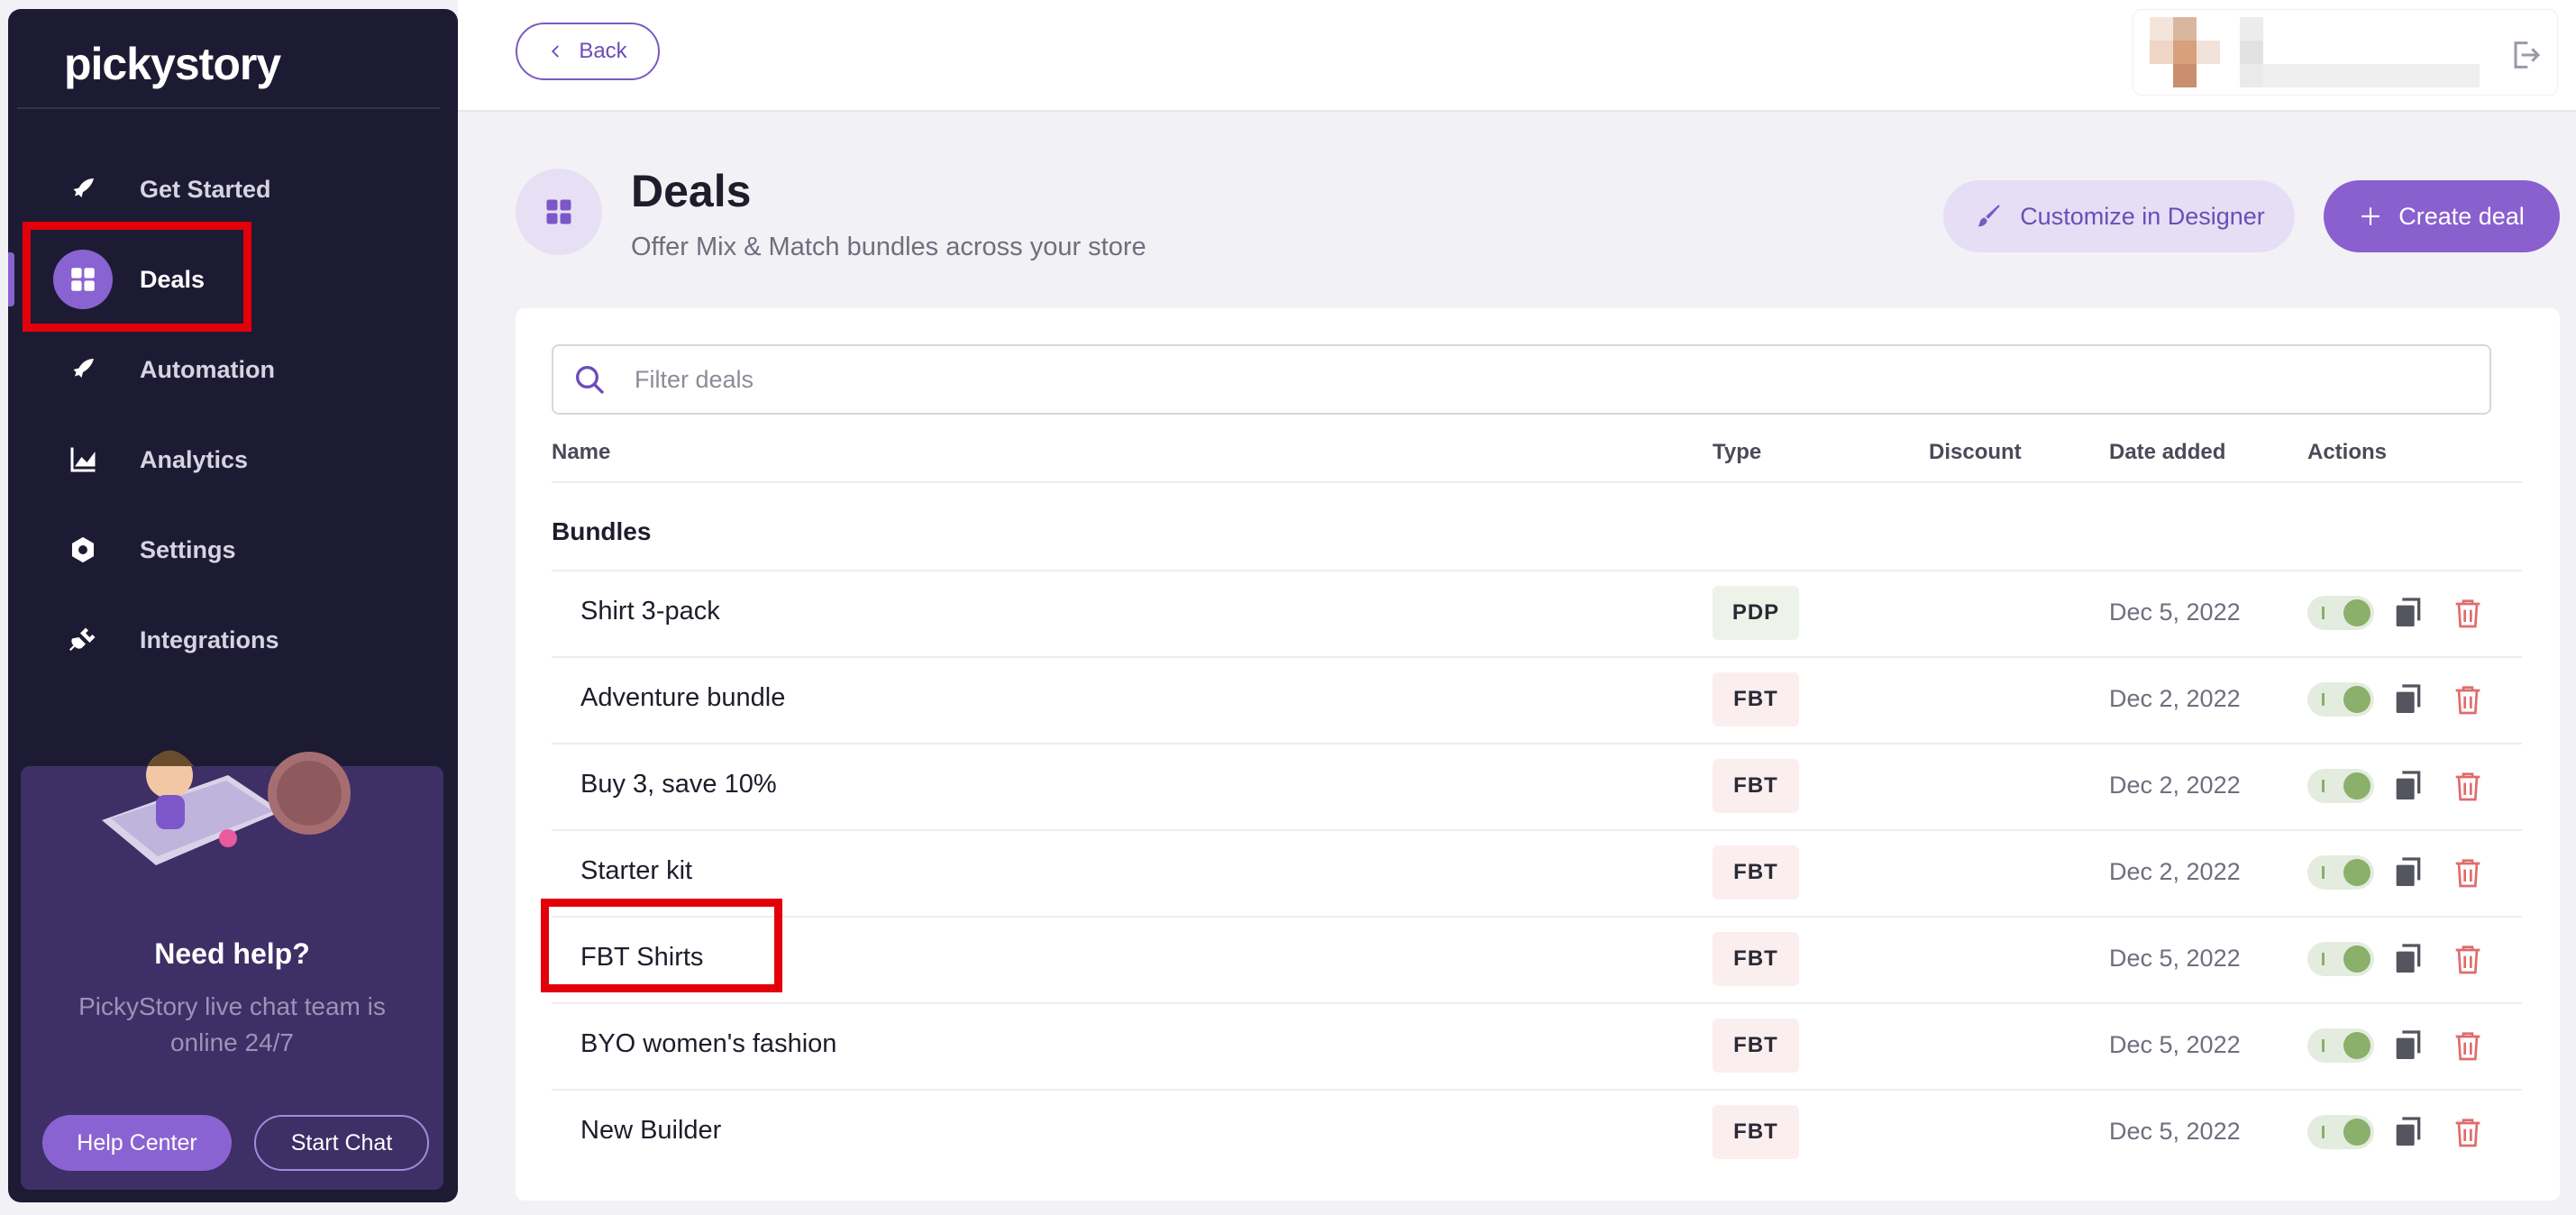 The width and height of the screenshot is (2576, 1215). What do you see at coordinates (650, 611) in the screenshot?
I see `deal-name: Shirt 3-pack` at bounding box center [650, 611].